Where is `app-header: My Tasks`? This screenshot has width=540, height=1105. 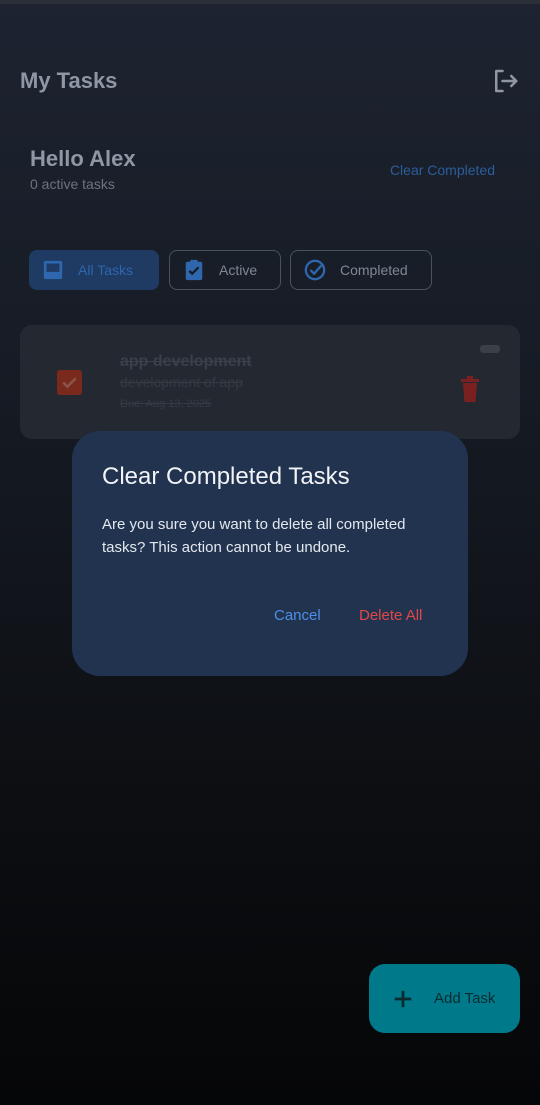
app-header: My Tasks is located at coordinates (270, 82).